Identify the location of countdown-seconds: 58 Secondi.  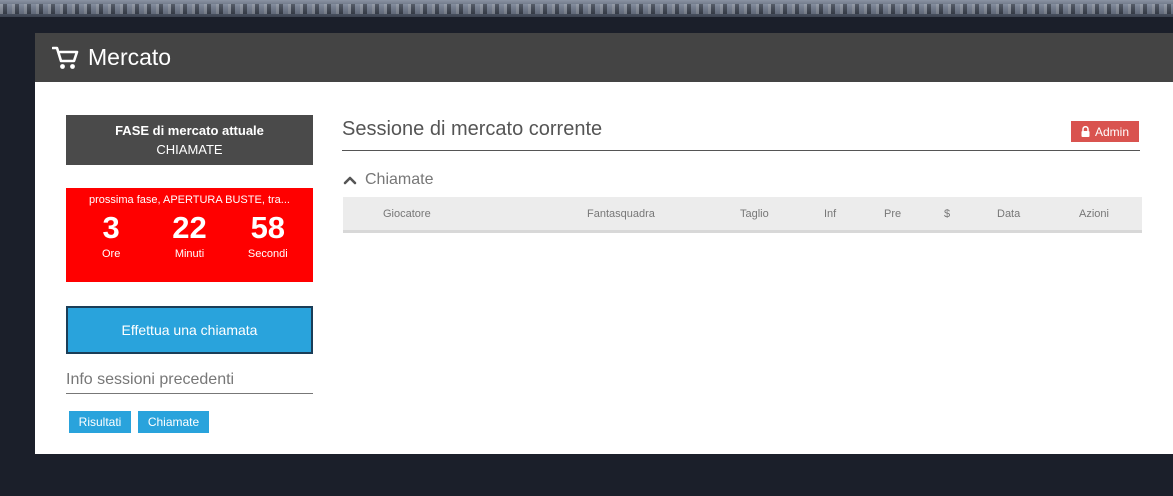
(268, 236).